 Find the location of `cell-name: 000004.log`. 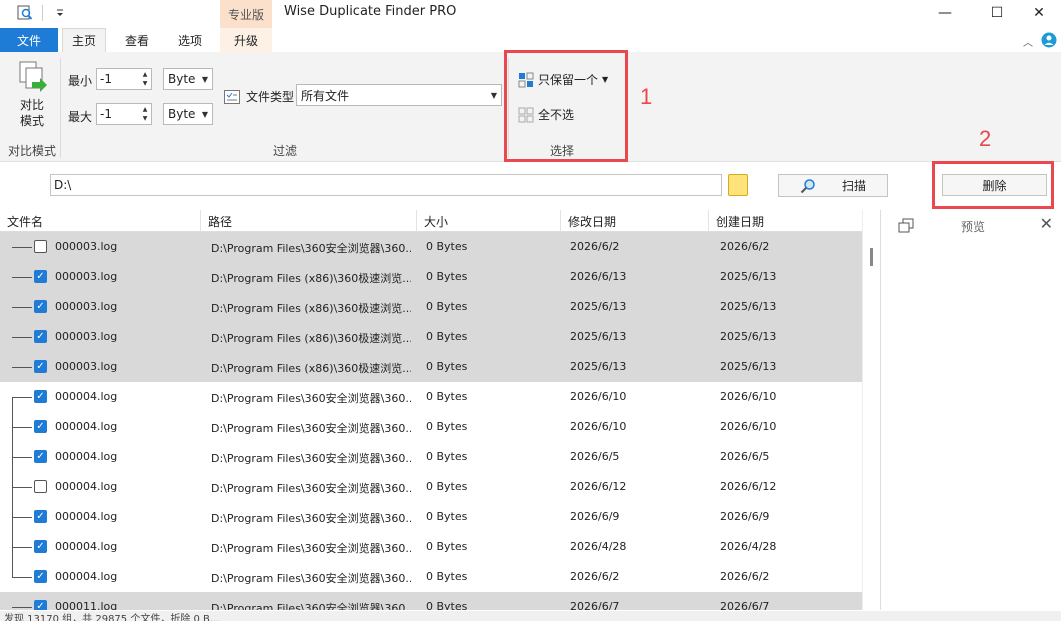

cell-name: 000004.log is located at coordinates (86, 516).